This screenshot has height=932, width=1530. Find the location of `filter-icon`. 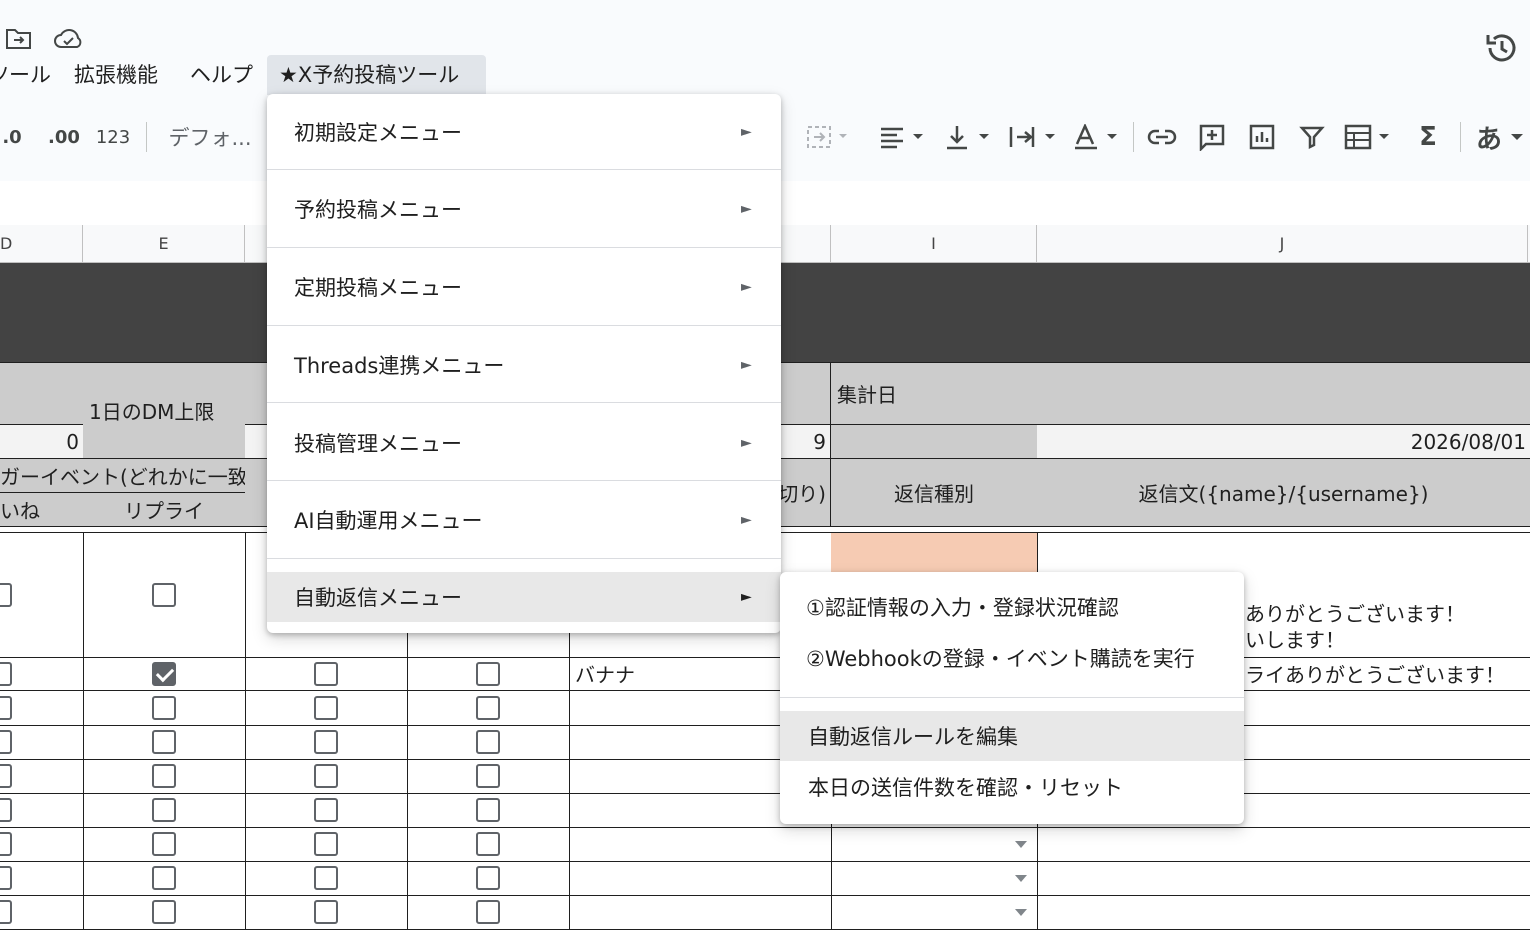

filter-icon is located at coordinates (1312, 137).